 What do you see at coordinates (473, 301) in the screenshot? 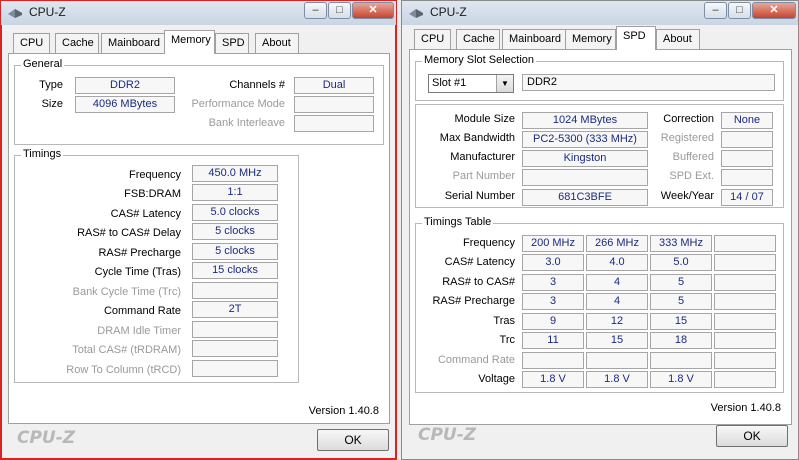
I see `timing-row-label: RAS# Precharge` at bounding box center [473, 301].